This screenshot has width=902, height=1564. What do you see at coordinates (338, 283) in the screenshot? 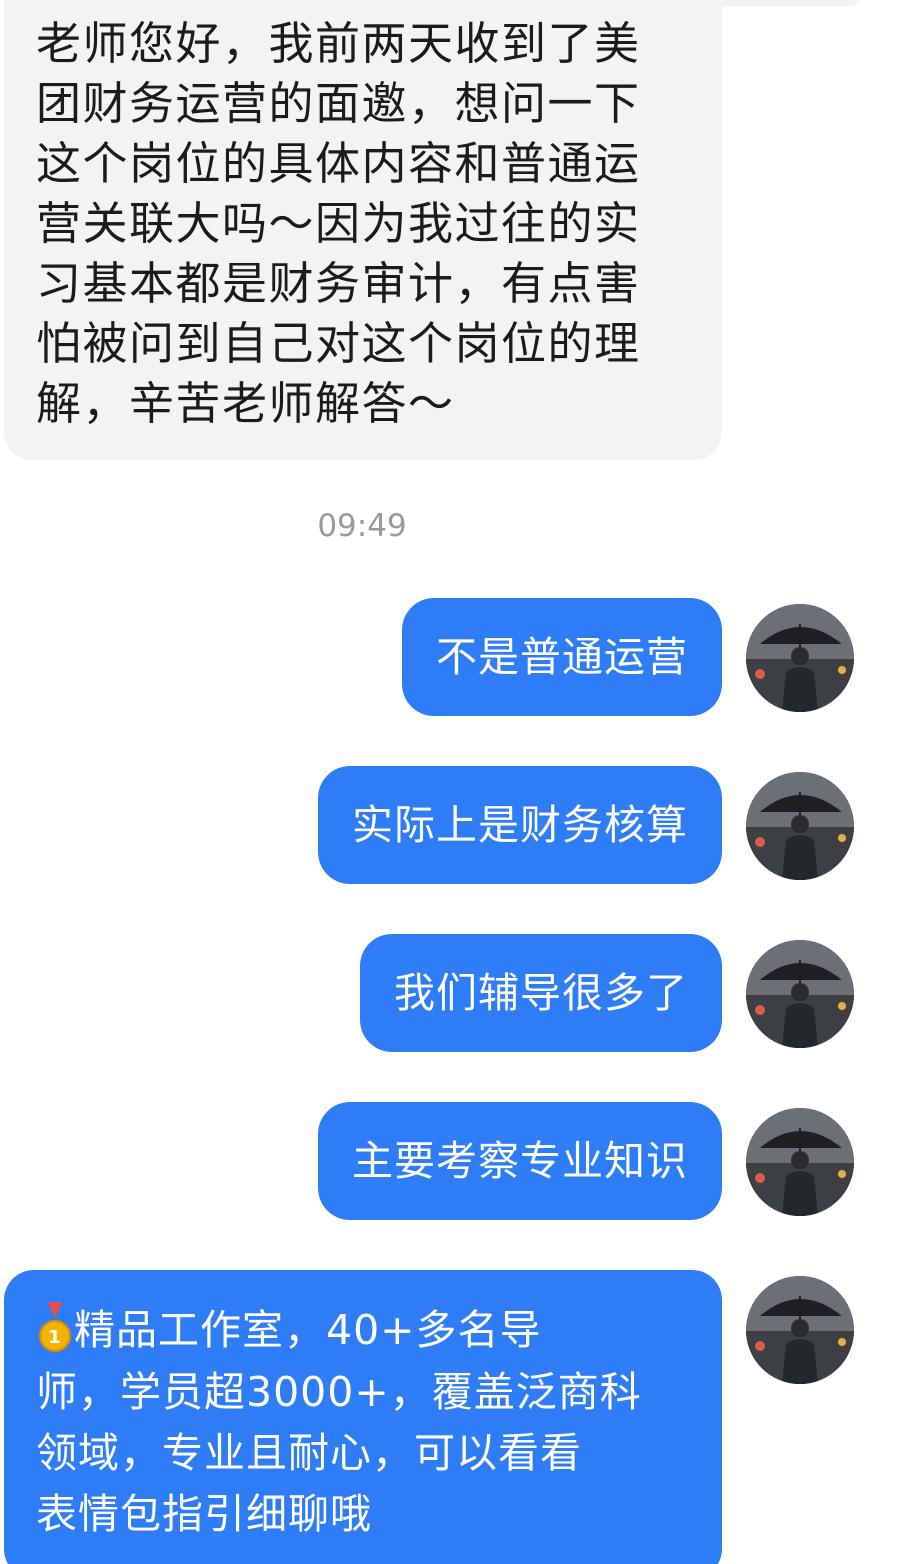
I see `message-line: 习基本都是财务审计，有点害` at bounding box center [338, 283].